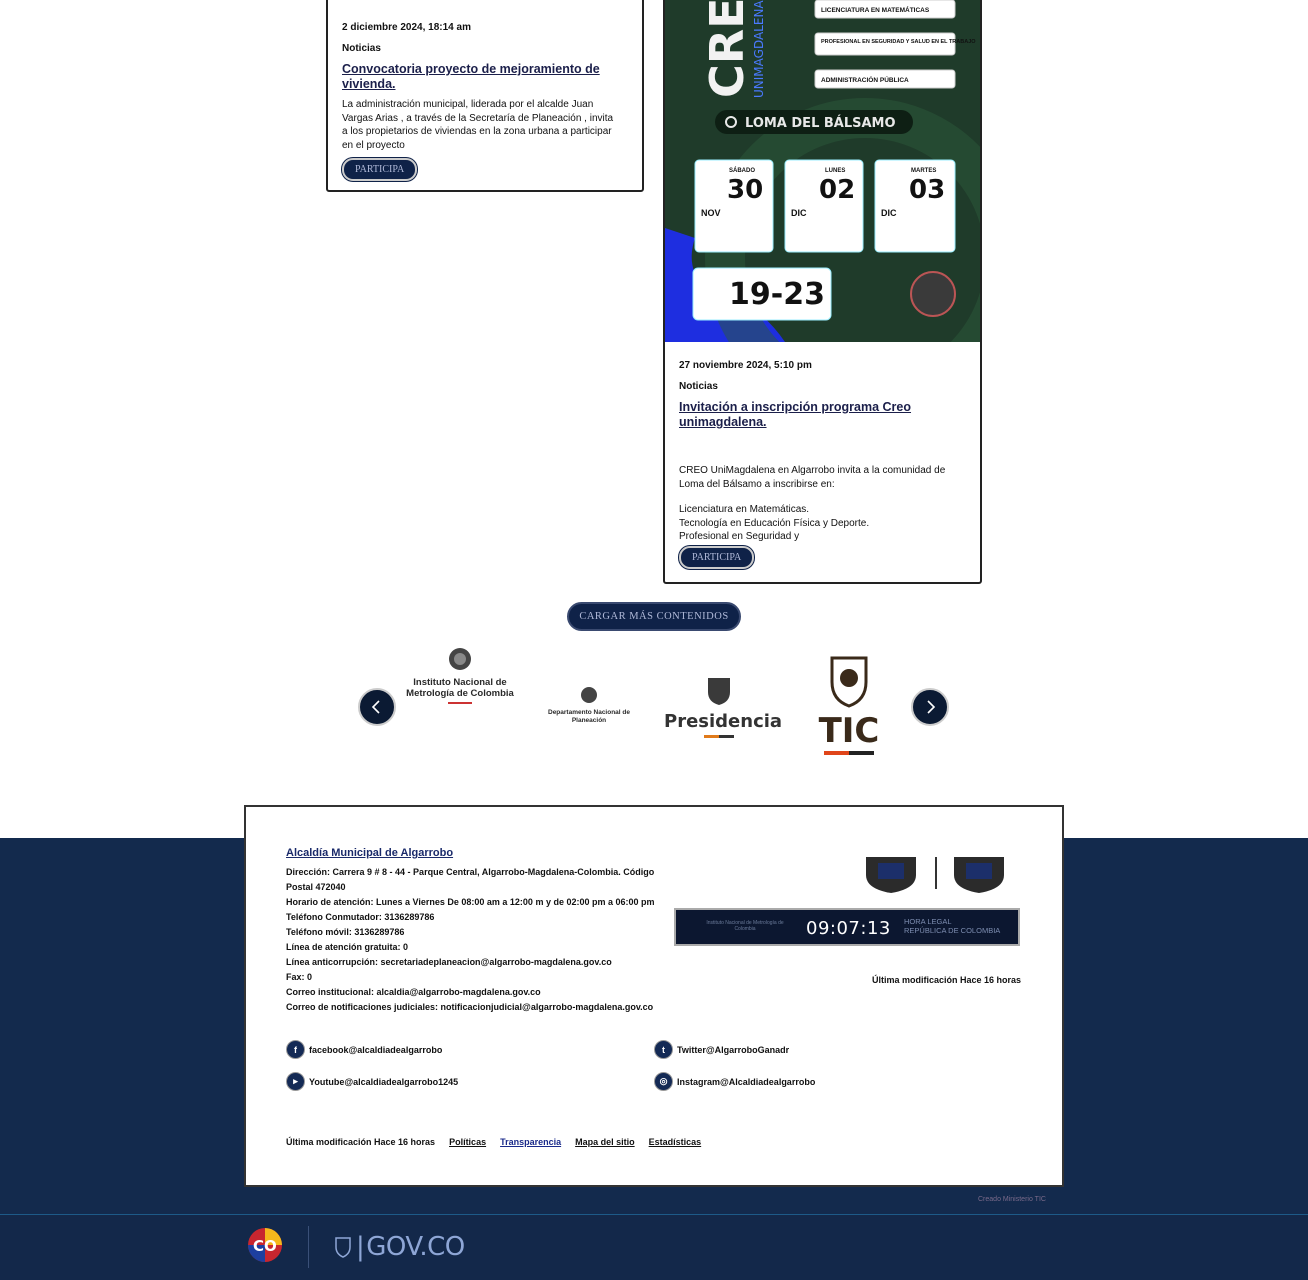 This screenshot has width=1308, height=1280. I want to click on carousel-next-button, so click(930, 707).